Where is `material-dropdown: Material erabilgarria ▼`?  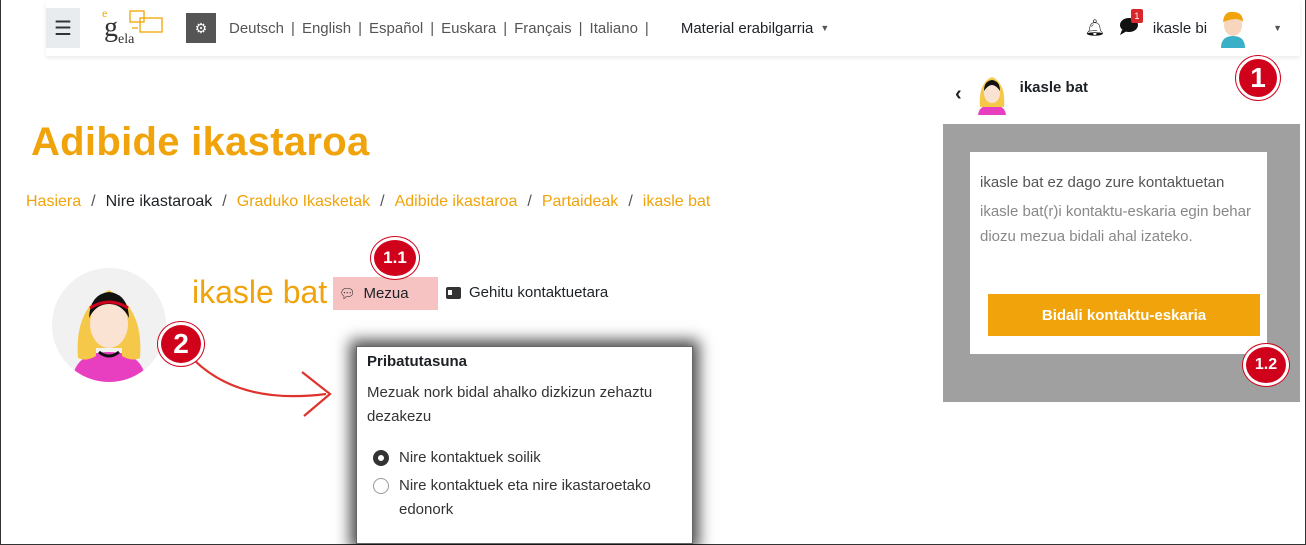
material-dropdown: Material erabilgarria ▼ is located at coordinates (755, 28).